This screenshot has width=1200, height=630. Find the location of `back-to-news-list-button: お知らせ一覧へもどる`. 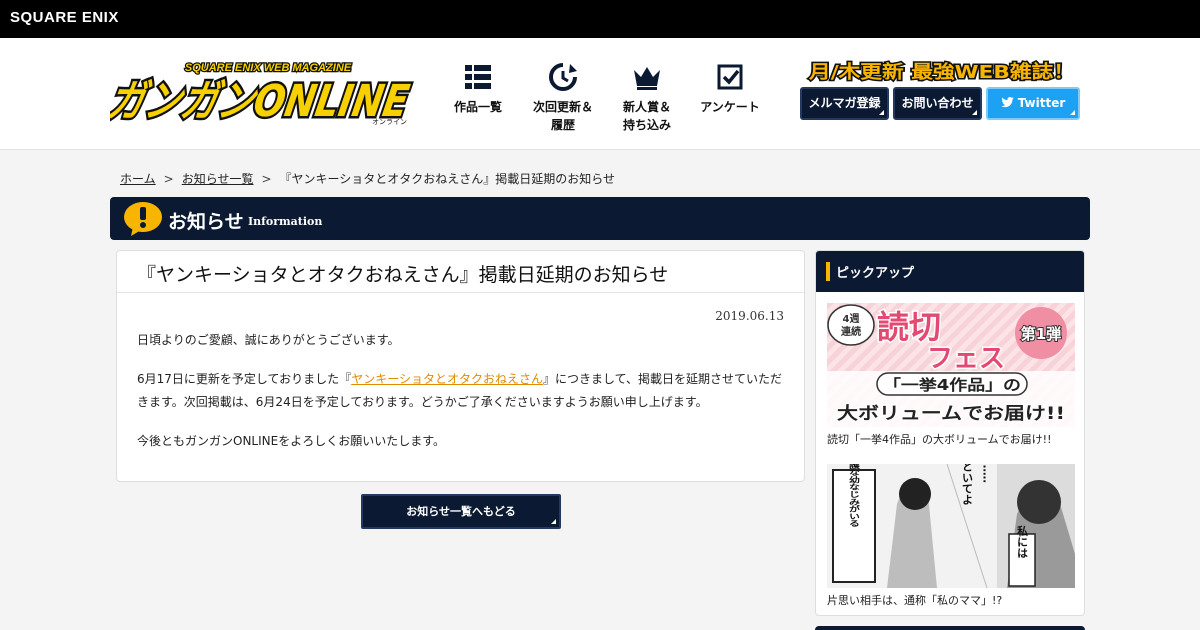

back-to-news-list-button: お知らせ一覧へもどる is located at coordinates (461, 511).